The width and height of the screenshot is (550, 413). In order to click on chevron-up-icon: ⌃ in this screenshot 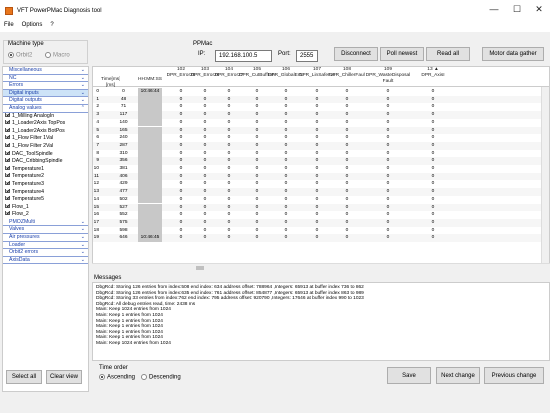, I will do `click(83, 108)`.